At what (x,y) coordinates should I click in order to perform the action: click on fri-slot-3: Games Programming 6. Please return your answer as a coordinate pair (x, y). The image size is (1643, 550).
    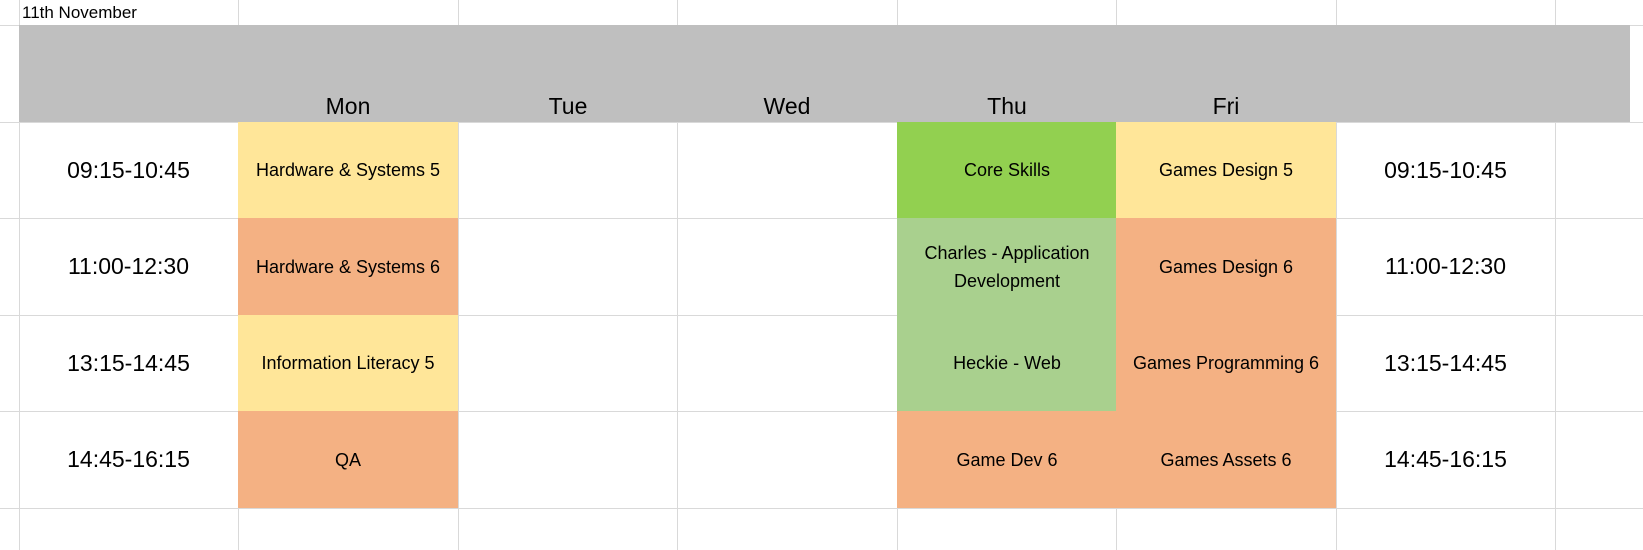
    Looking at the image, I should click on (1226, 363).